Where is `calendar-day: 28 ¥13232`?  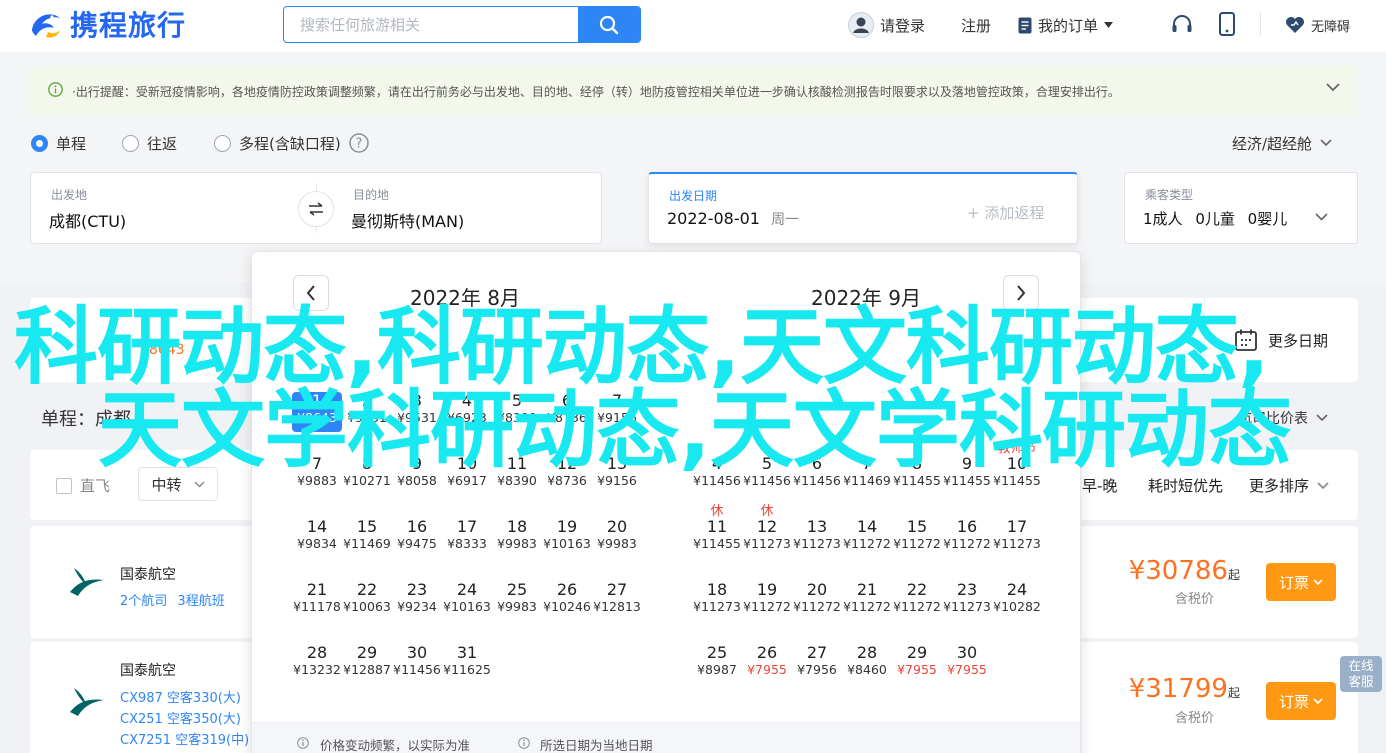 calendar-day: 28 ¥13232 is located at coordinates (317, 664).